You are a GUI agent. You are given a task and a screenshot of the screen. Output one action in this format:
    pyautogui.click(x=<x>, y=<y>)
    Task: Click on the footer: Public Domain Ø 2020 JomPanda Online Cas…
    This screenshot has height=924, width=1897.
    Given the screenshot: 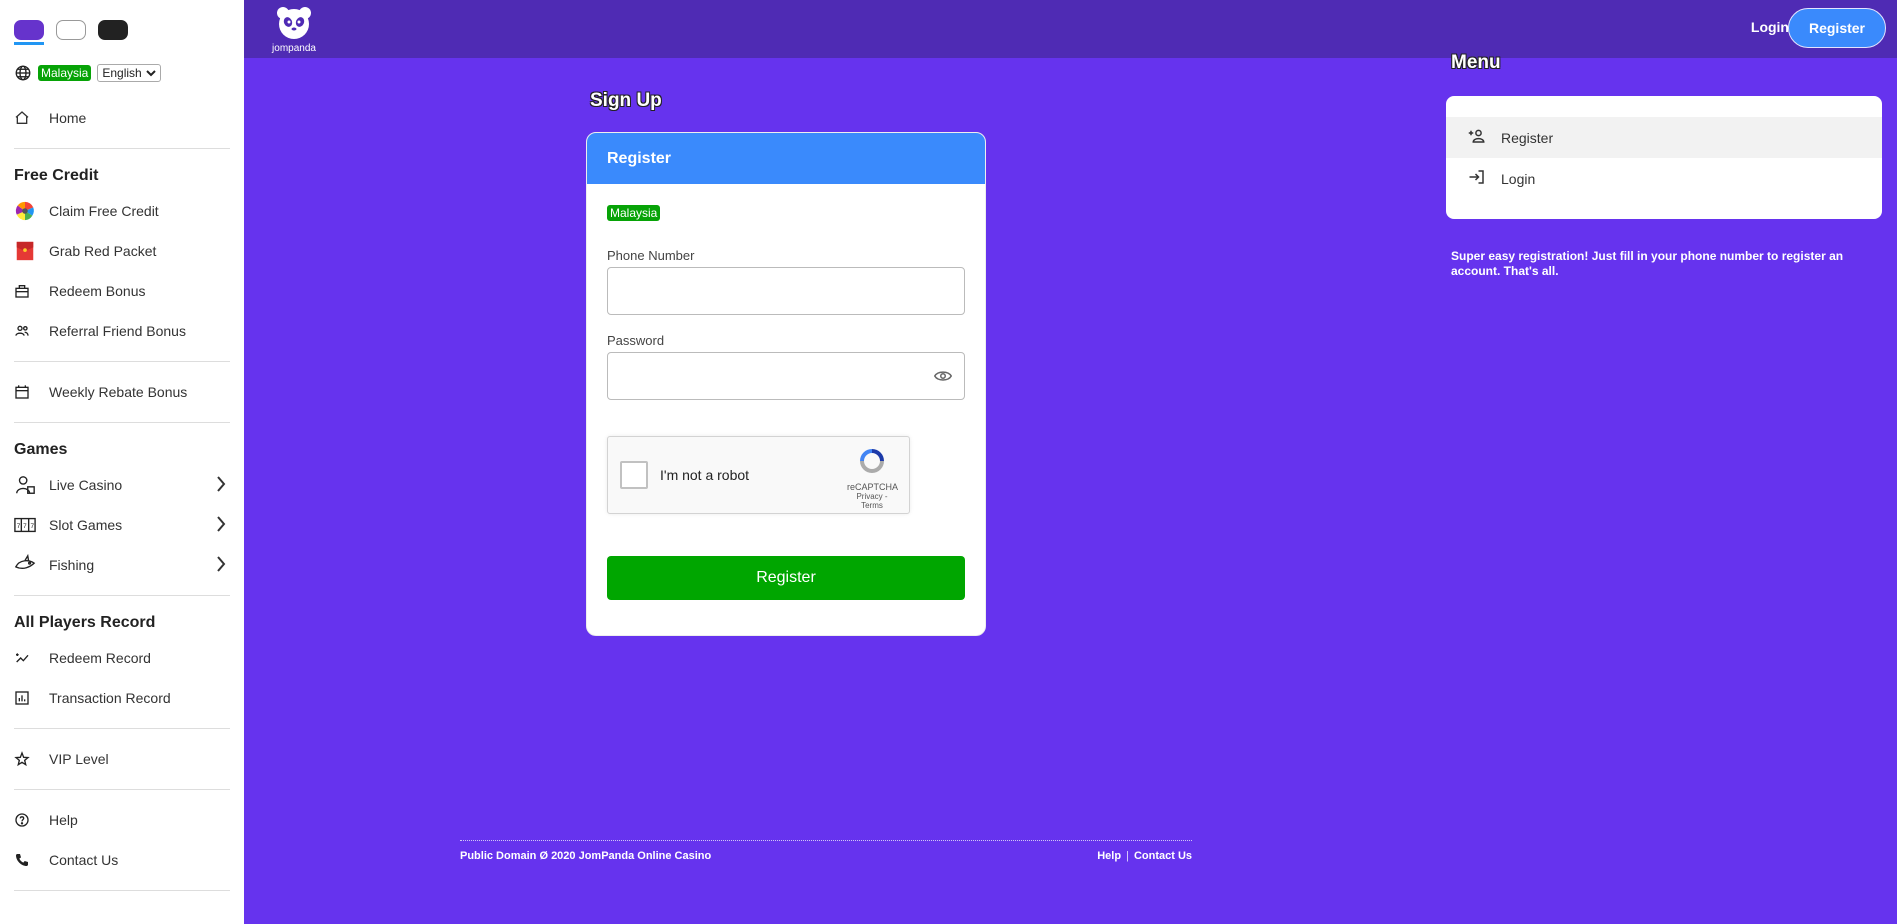 What is the action you would take?
    pyautogui.click(x=826, y=851)
    